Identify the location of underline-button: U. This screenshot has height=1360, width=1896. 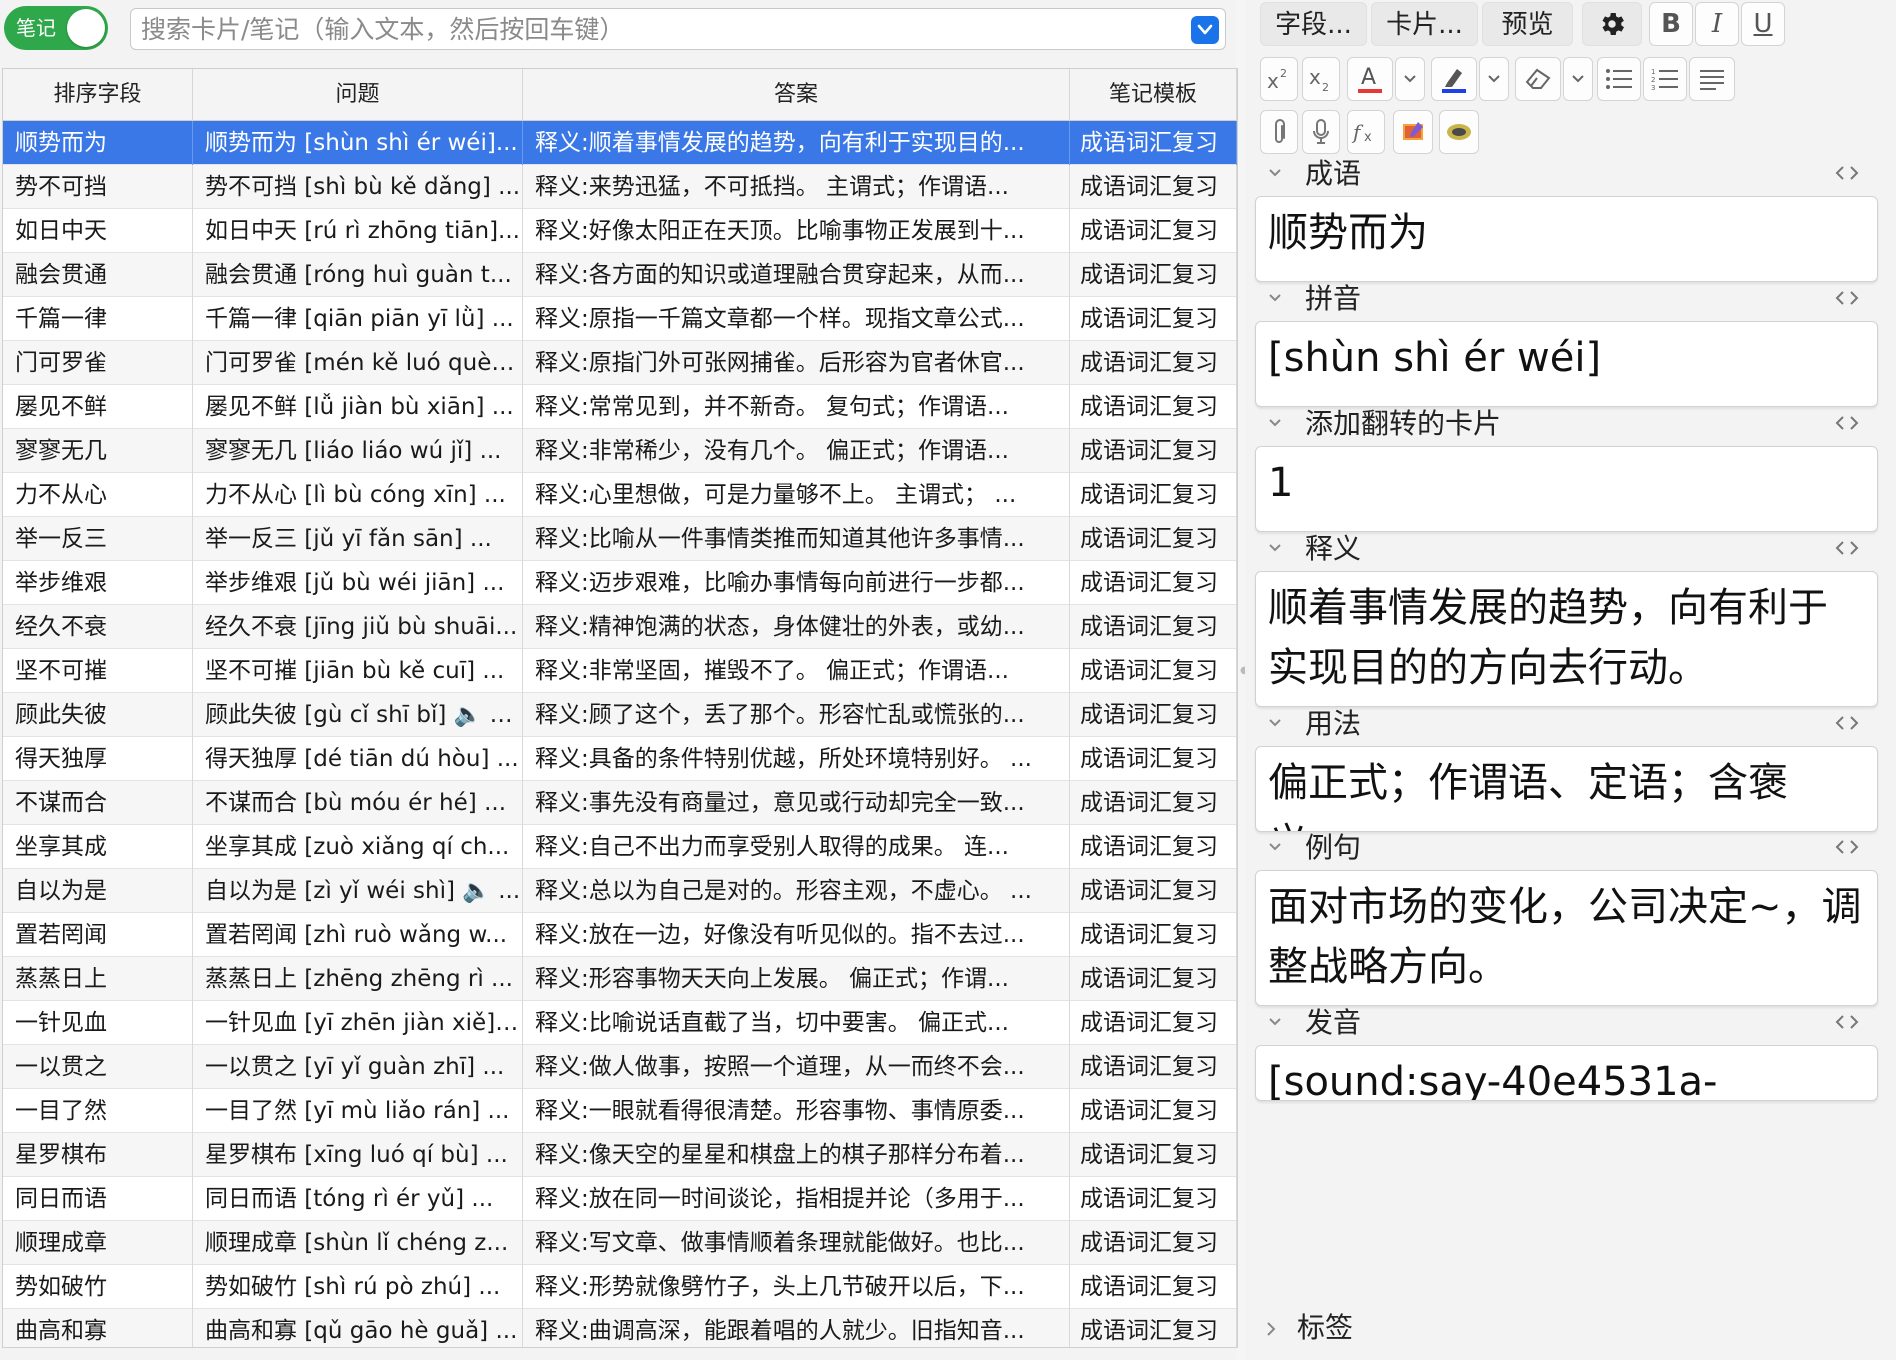
(1763, 24).